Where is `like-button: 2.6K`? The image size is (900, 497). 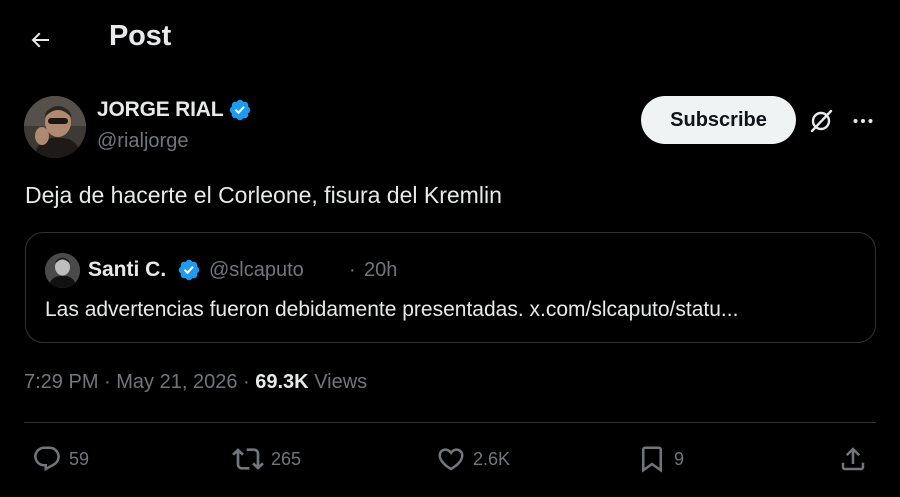 like-button: 2.6K is located at coordinates (473, 459).